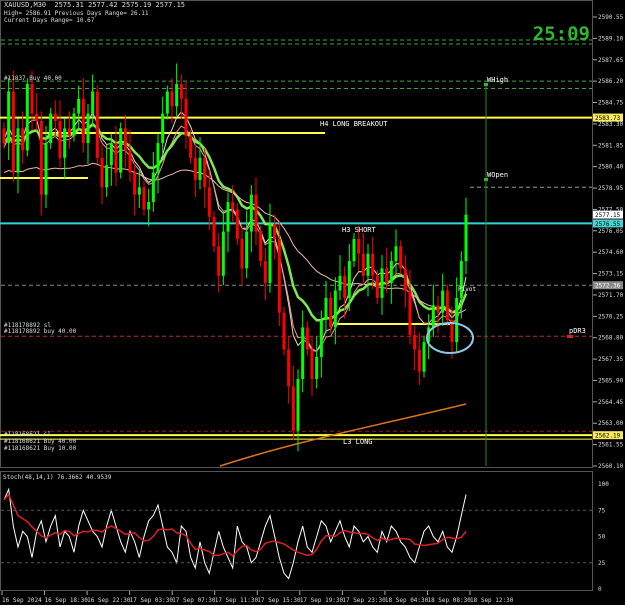 This screenshot has width=625, height=605. I want to click on time-tick-label: 17 Sep 03:30, so click(152, 600).